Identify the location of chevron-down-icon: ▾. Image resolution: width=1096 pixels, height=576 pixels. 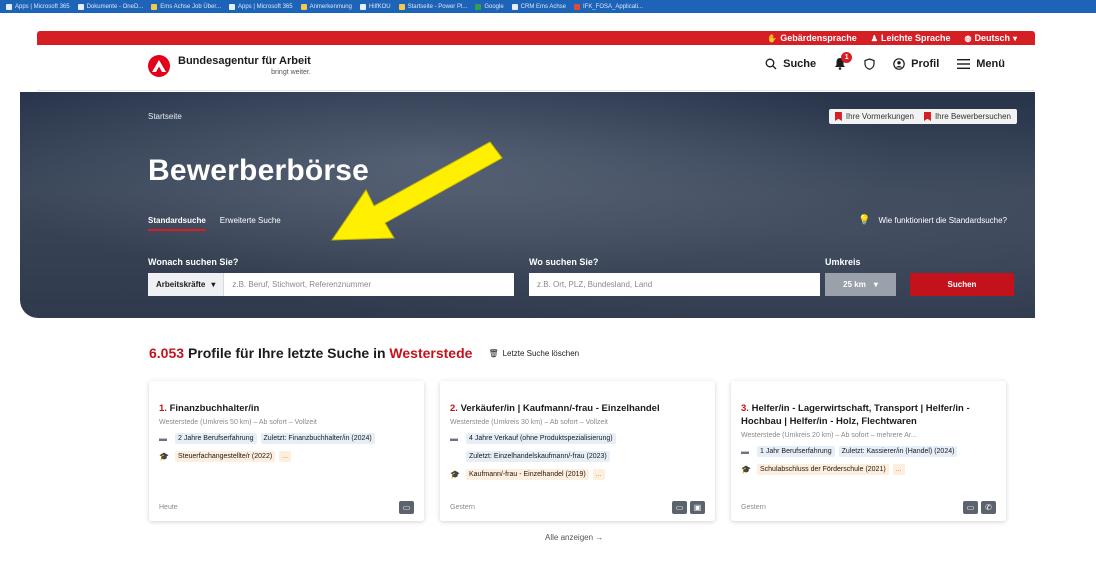
(1014, 38).